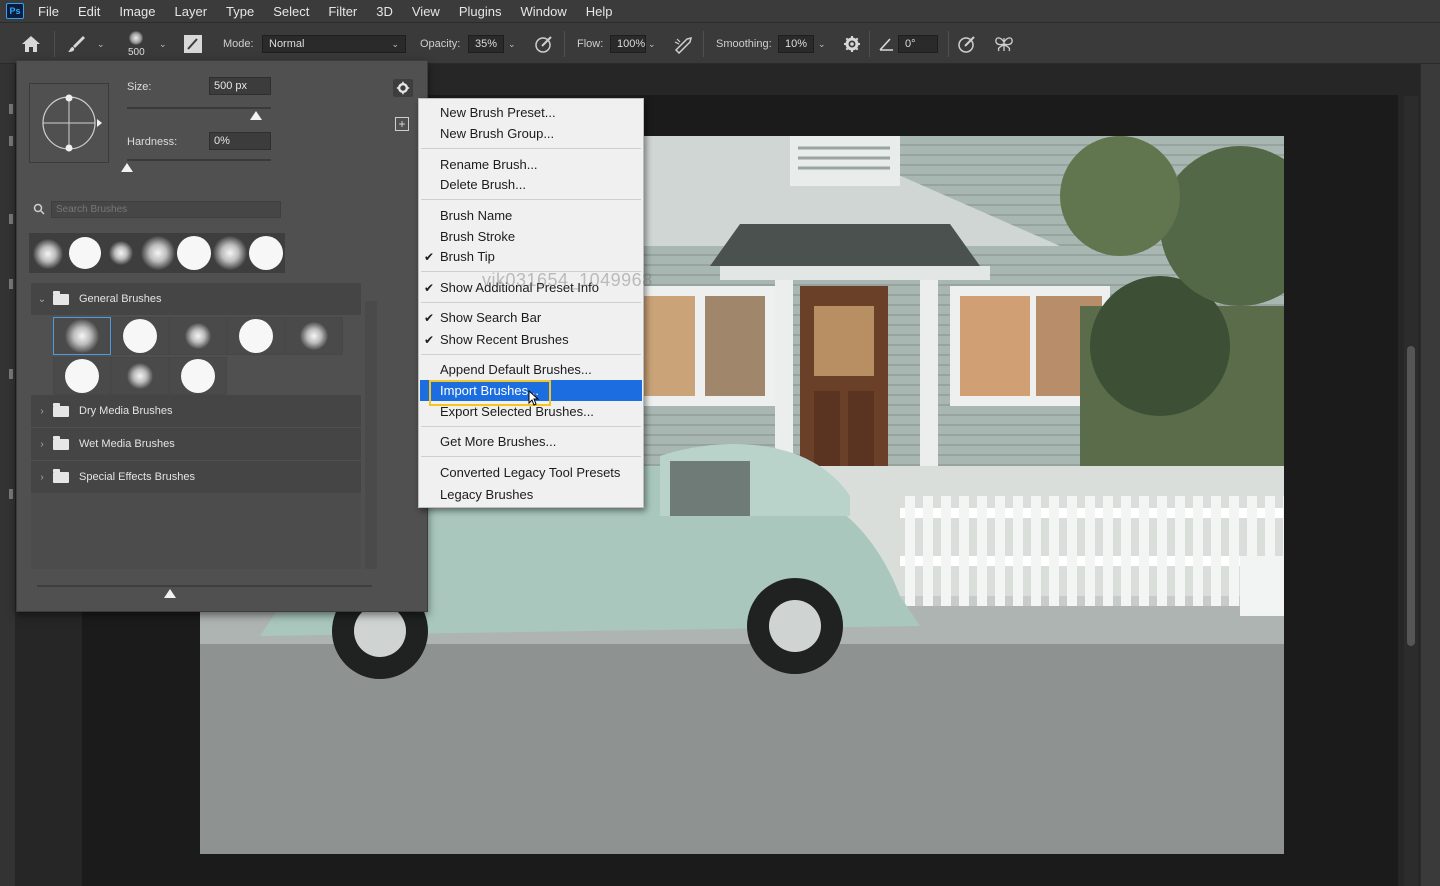 The image size is (1440, 886). I want to click on brush-size-readout: 500, so click(136, 52).